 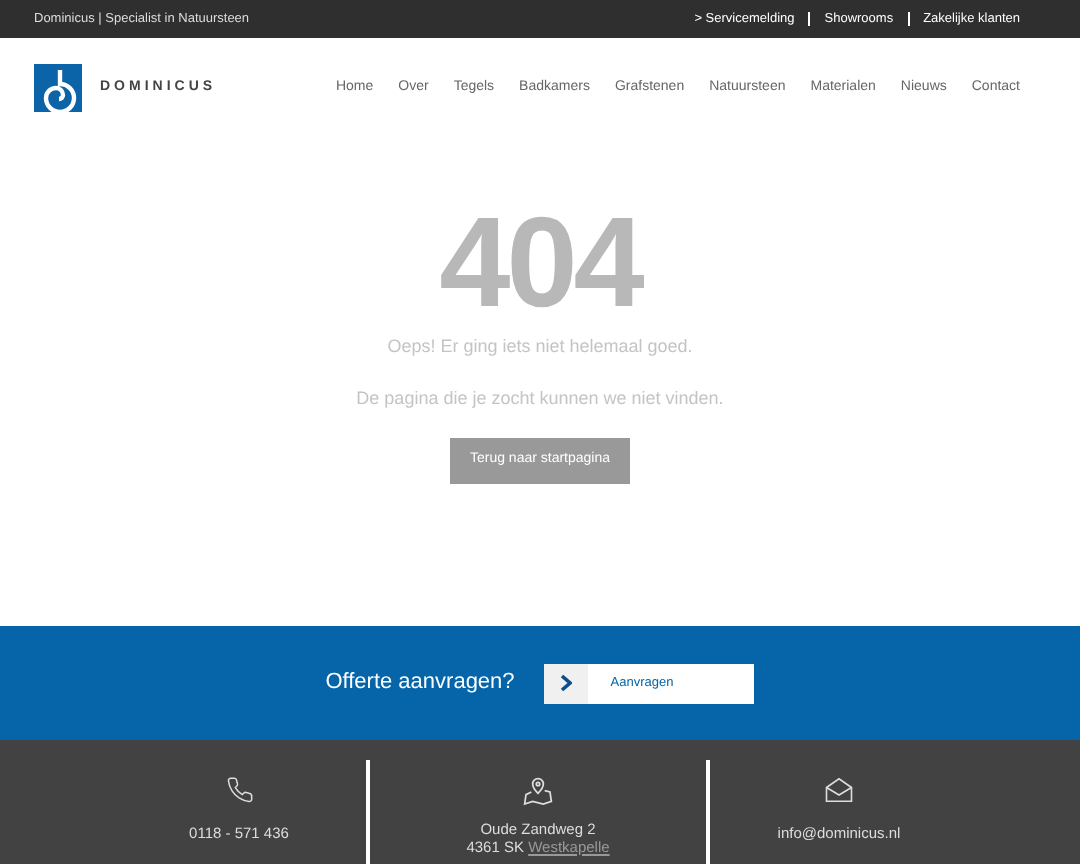 I want to click on quote-title: Offerte aanvragen?, so click(x=420, y=683).